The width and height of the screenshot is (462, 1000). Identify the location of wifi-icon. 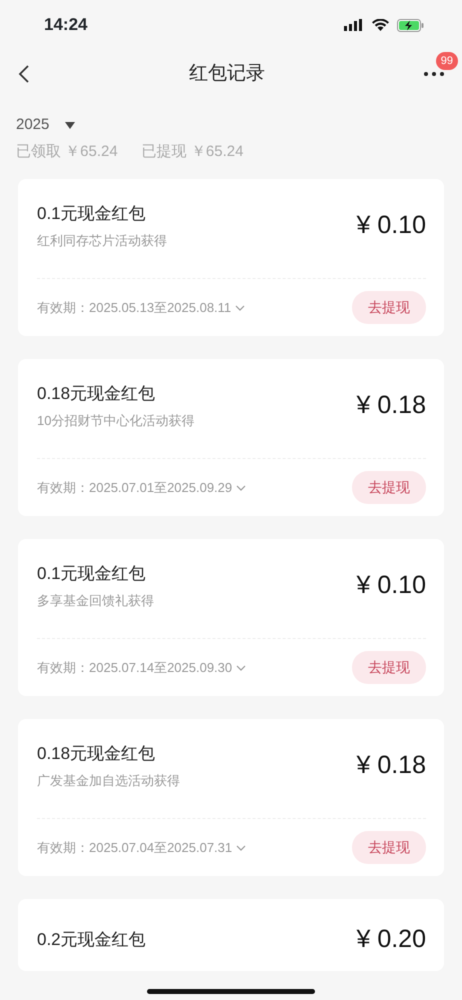
(380, 25).